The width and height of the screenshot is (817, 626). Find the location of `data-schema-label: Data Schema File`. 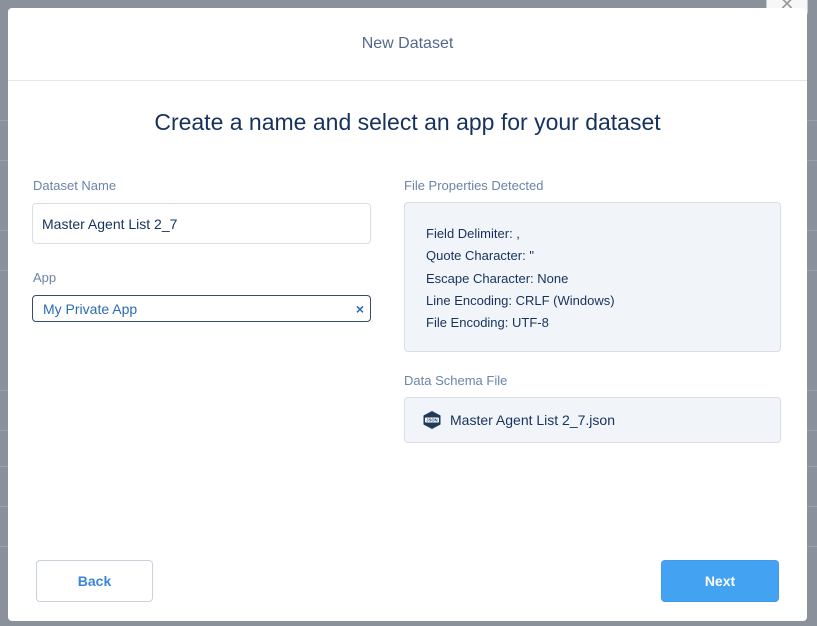

data-schema-label: Data Schema File is located at coordinates (456, 380).